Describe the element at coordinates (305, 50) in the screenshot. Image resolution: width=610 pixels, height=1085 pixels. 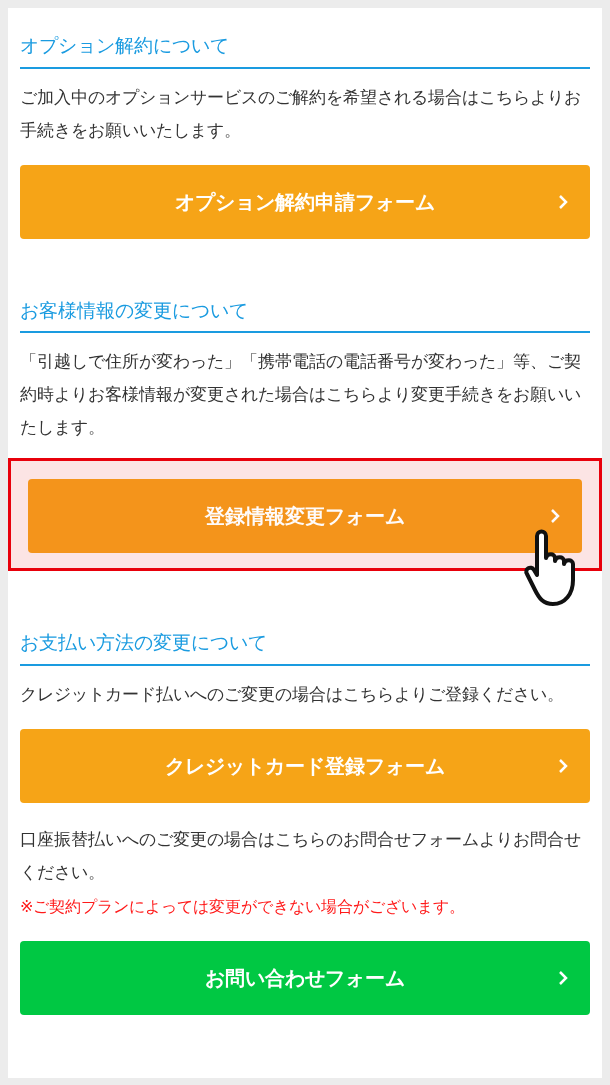
I see `section-heading: オプション解約について` at that location.